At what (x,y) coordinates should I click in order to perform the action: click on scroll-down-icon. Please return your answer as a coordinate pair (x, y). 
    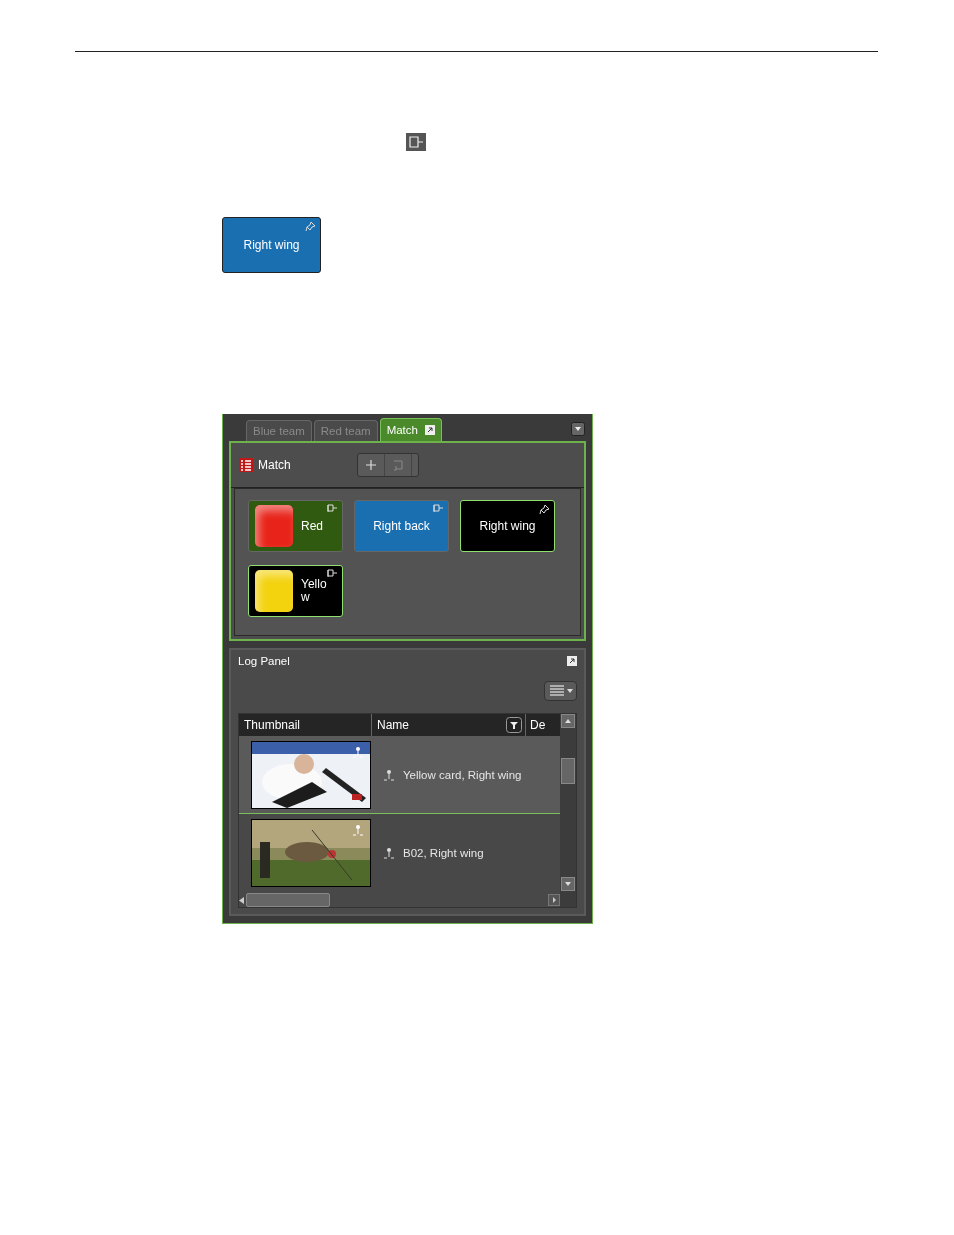
    Looking at the image, I should click on (568, 884).